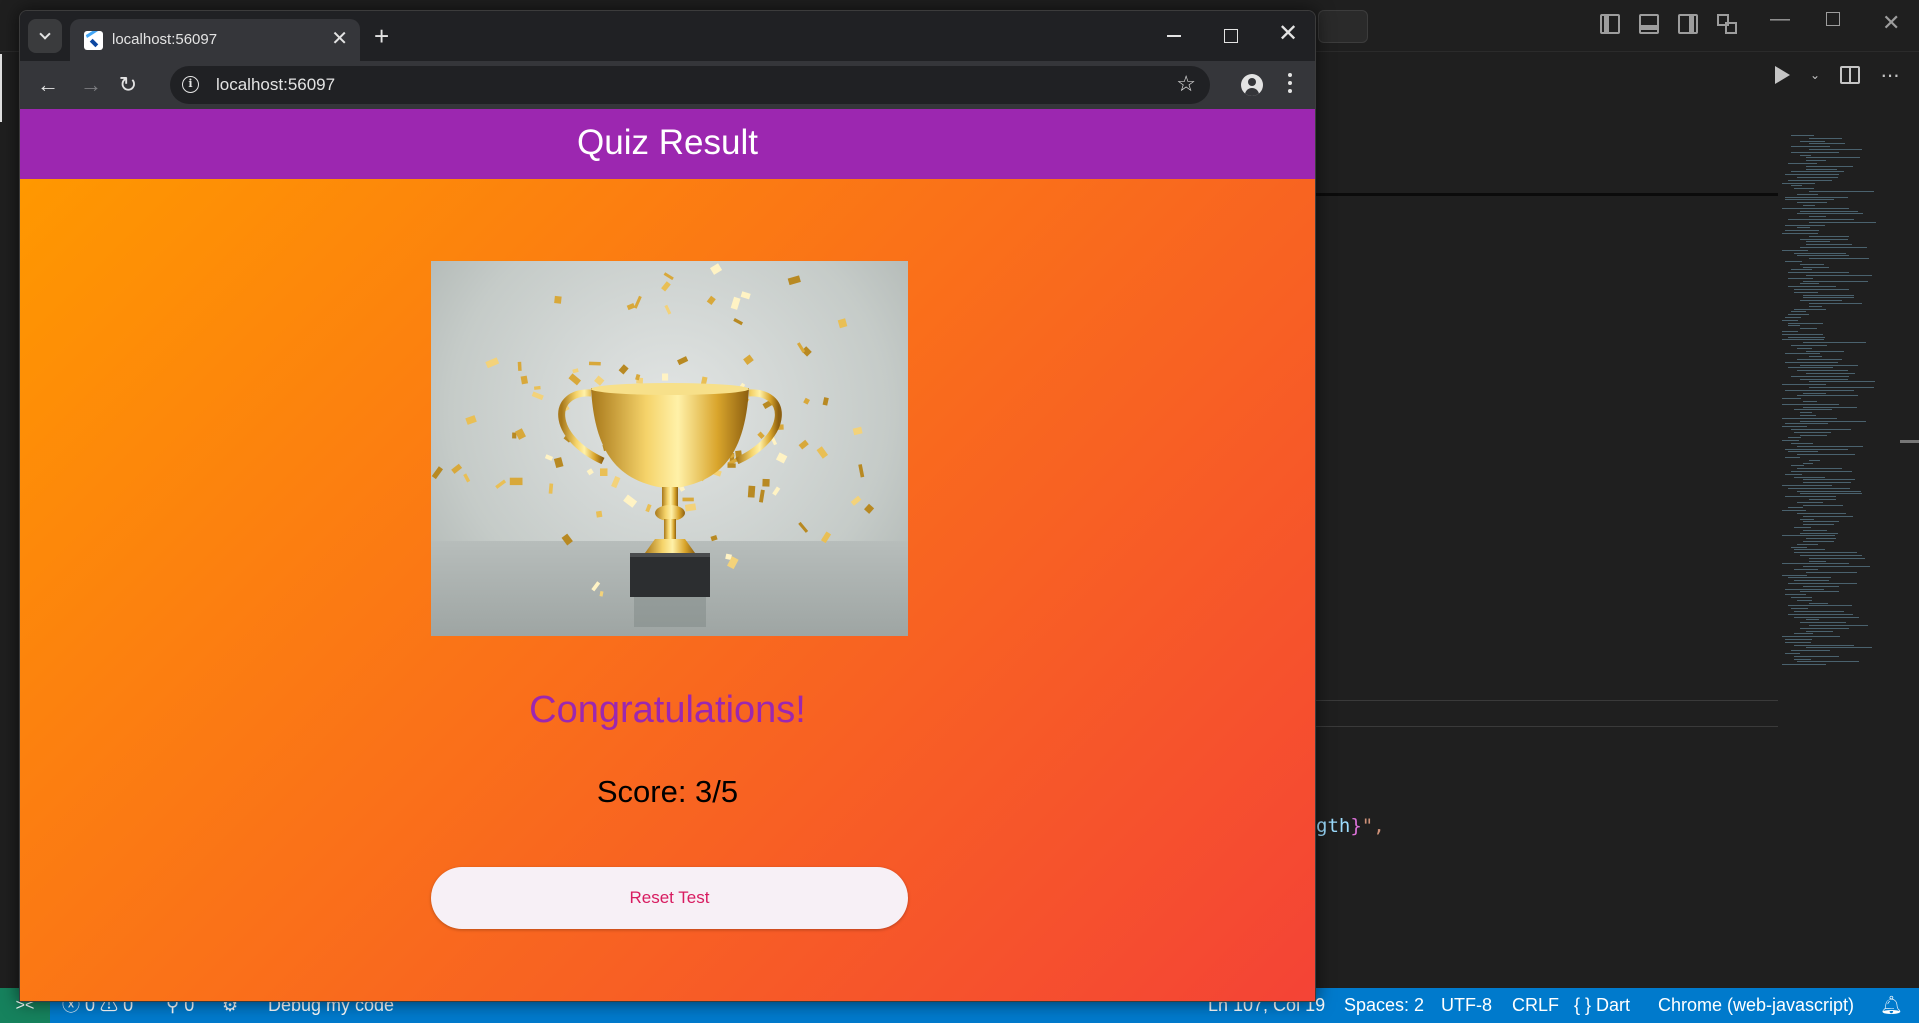 This screenshot has width=1919, height=1023. Describe the element at coordinates (1891, 23) in the screenshot. I see `vscode-close-icon: ✕` at that location.